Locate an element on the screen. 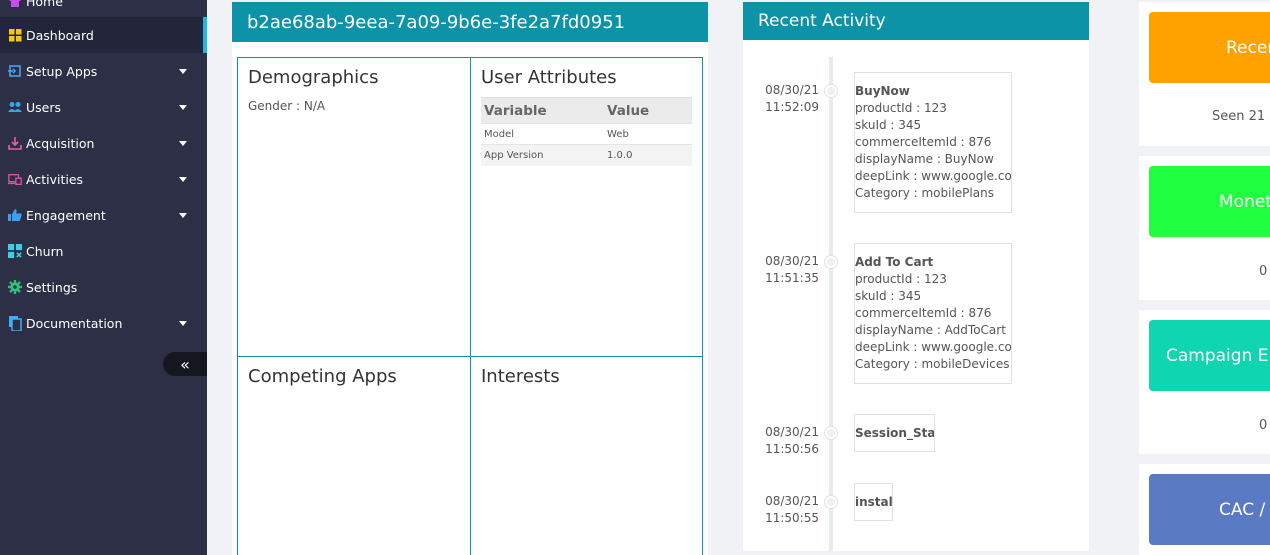 The height and width of the screenshot is (555, 1270). monetization-value: 0 is located at coordinates (1263, 271).